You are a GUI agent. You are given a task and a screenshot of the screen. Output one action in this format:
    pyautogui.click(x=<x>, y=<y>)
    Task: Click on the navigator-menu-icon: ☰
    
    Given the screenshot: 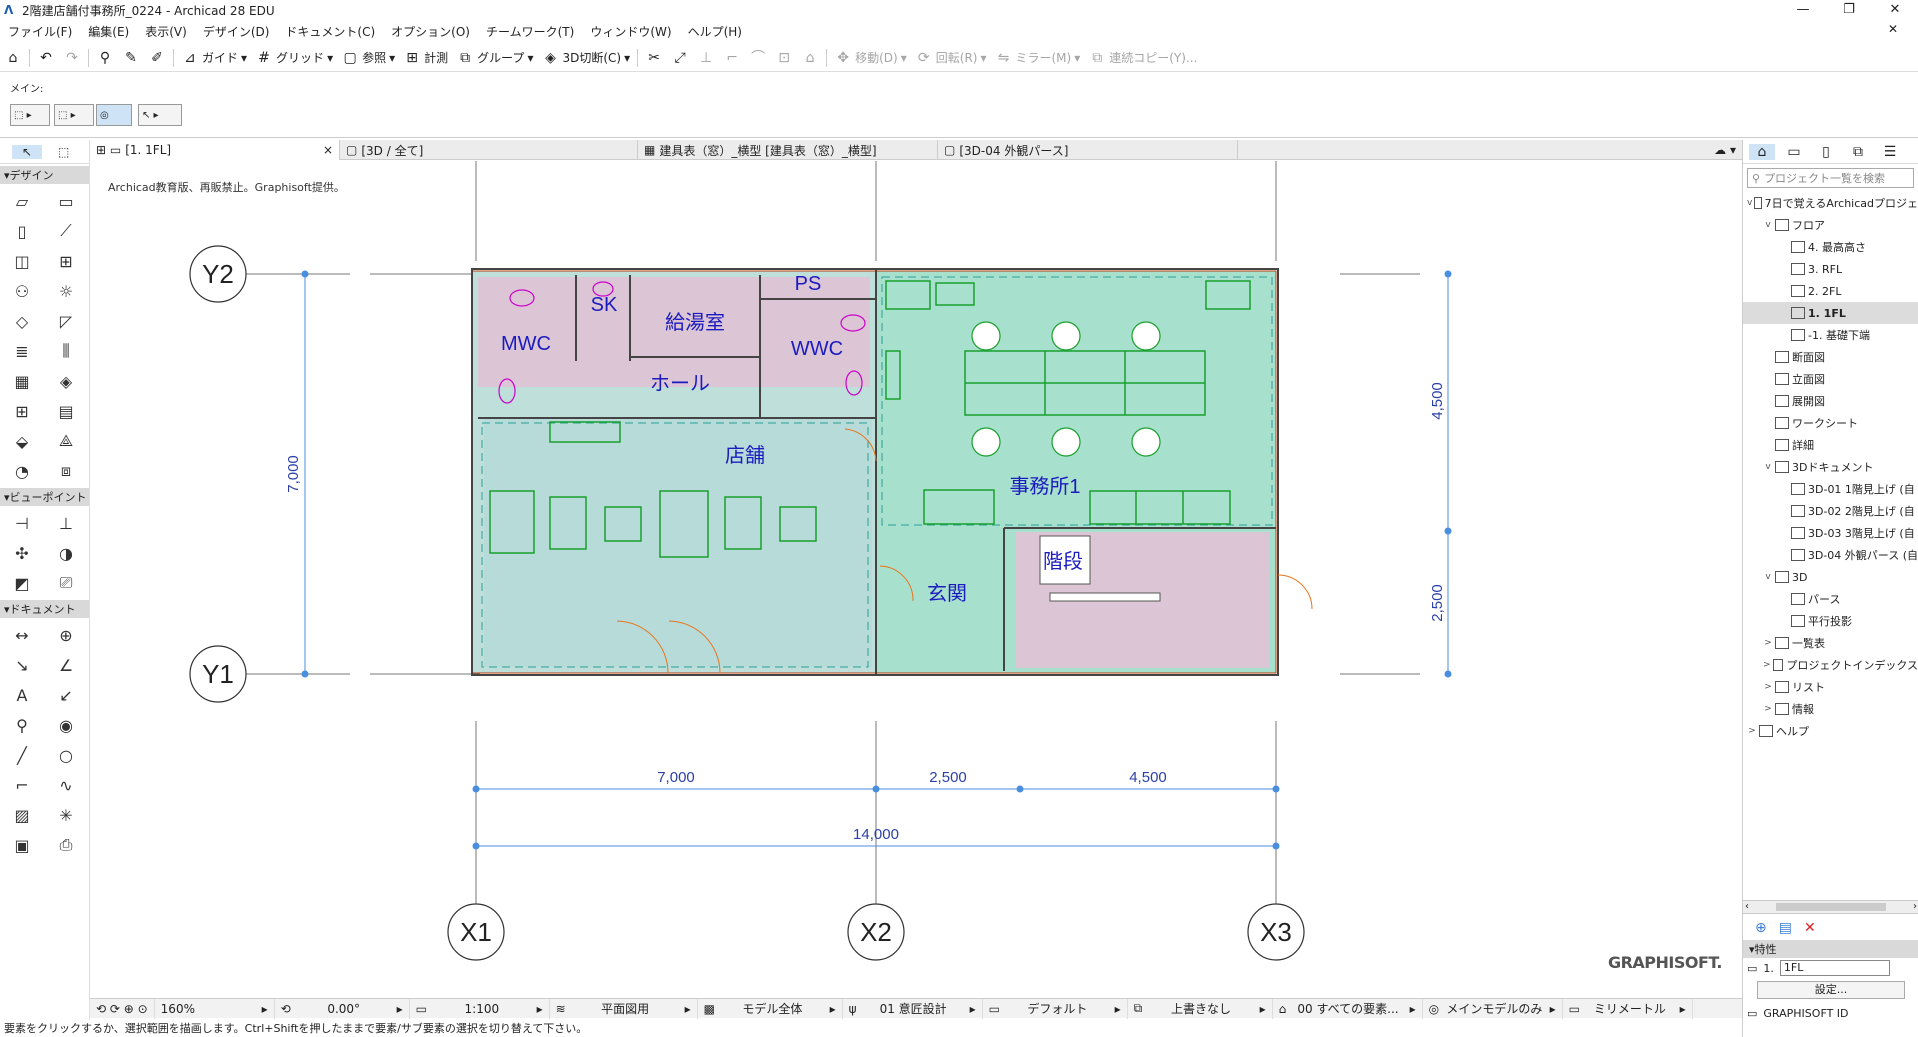 What is the action you would take?
    pyautogui.click(x=1890, y=152)
    